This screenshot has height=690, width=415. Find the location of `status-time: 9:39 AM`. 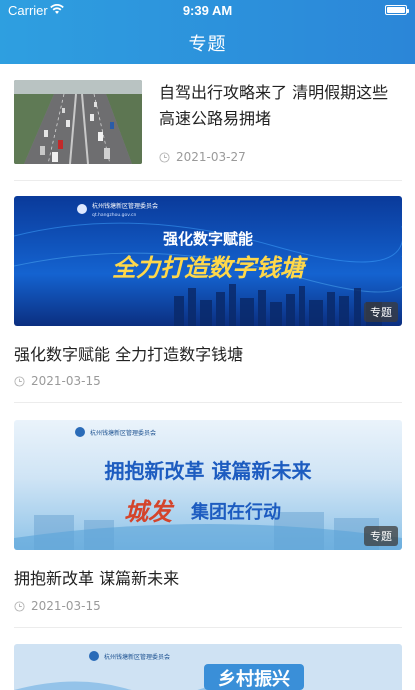

status-time: 9:39 AM is located at coordinates (207, 10).